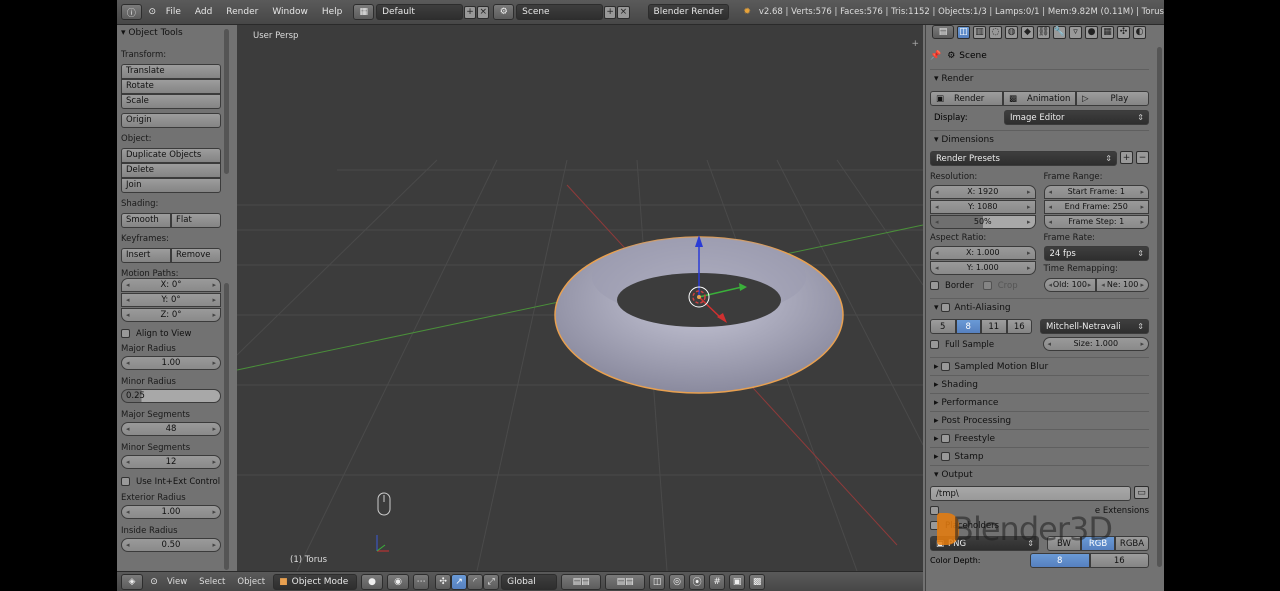 Image resolution: width=1280 pixels, height=591 pixels. Describe the element at coordinates (1039, 474) in the screenshot. I see `output-section-header: ▾ Output` at that location.